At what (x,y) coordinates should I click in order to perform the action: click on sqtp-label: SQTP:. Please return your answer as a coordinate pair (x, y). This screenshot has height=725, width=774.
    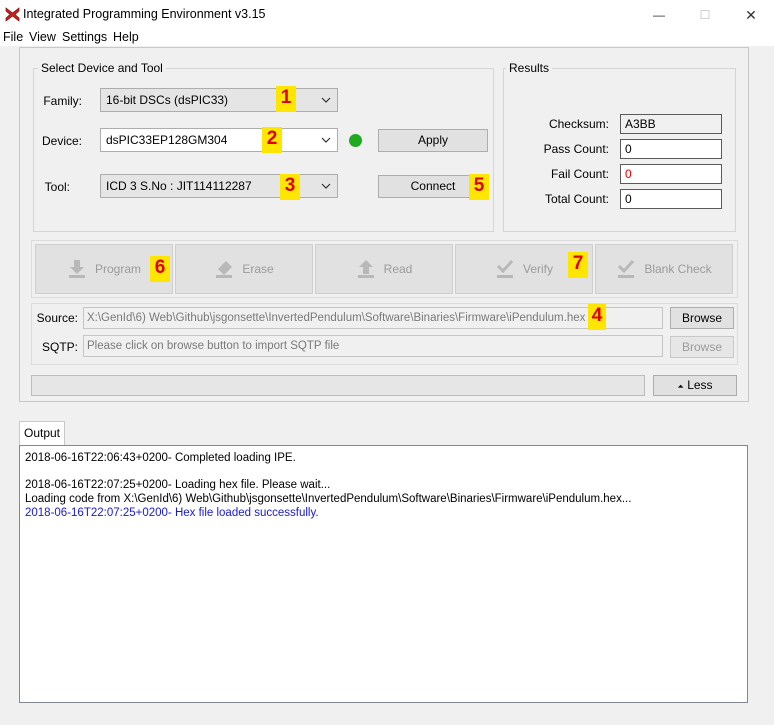
    Looking at the image, I should click on (59, 347).